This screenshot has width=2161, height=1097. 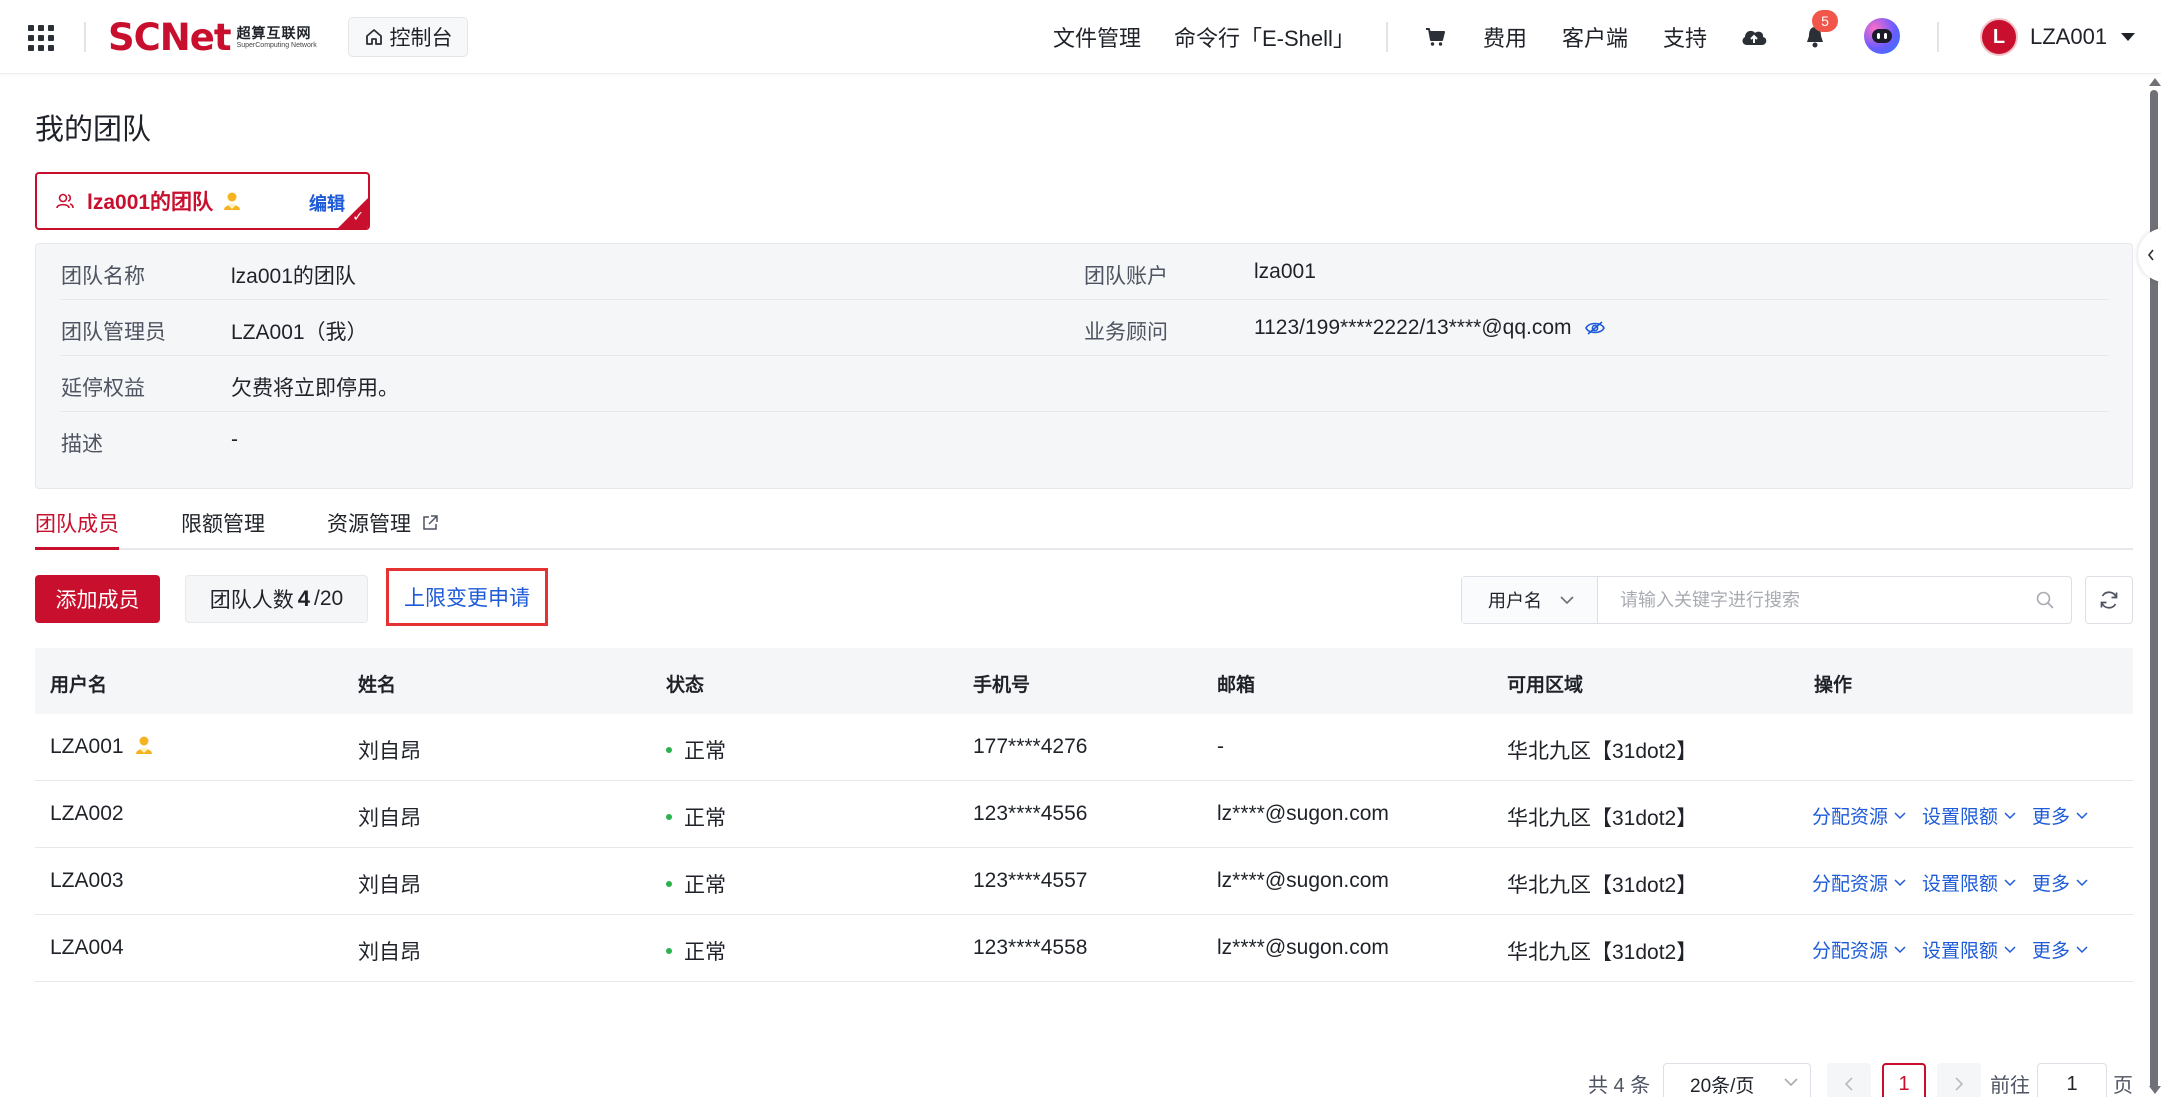 What do you see at coordinates (1220, 746) in the screenshot?
I see `cell-email: -` at bounding box center [1220, 746].